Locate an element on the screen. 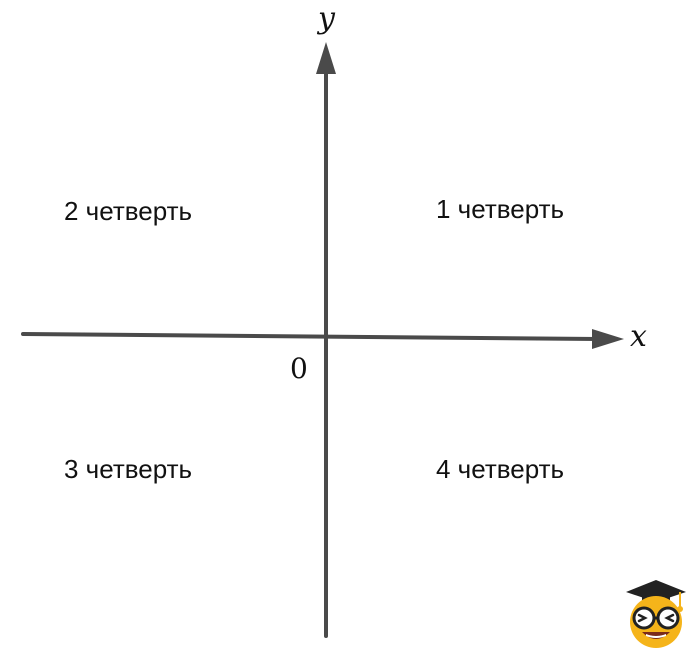 The width and height of the screenshot is (699, 670). quadrant-1-label: 1 четверть is located at coordinates (500, 209).